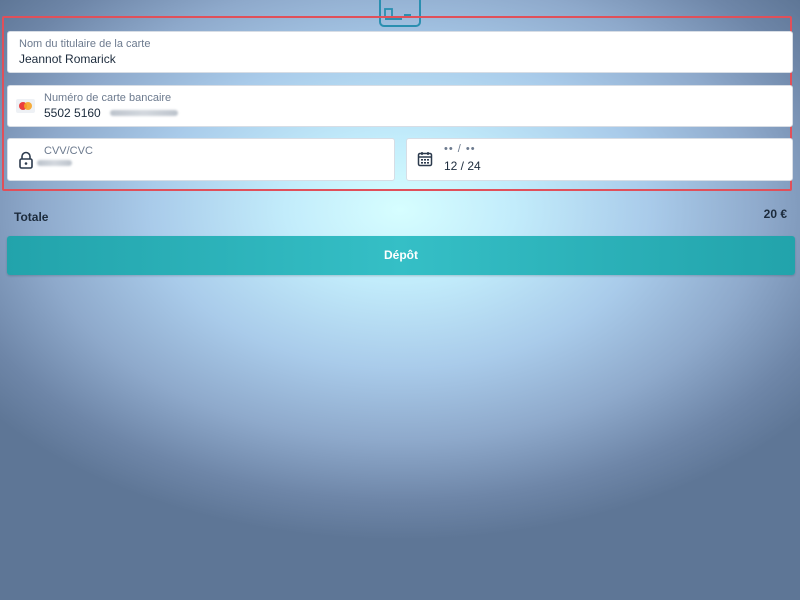 This screenshot has width=800, height=600. I want to click on mastercard-icon, so click(25, 106).